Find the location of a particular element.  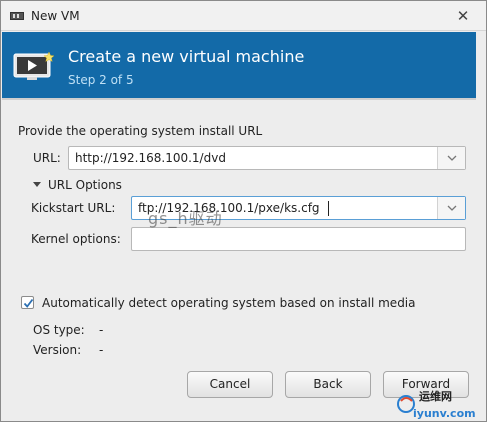

text-cursor is located at coordinates (328, 208).